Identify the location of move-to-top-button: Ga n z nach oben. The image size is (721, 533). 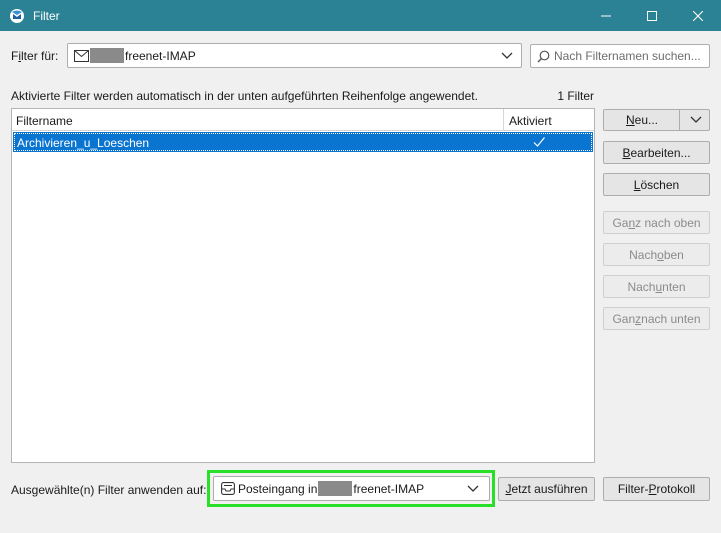
(656, 222).